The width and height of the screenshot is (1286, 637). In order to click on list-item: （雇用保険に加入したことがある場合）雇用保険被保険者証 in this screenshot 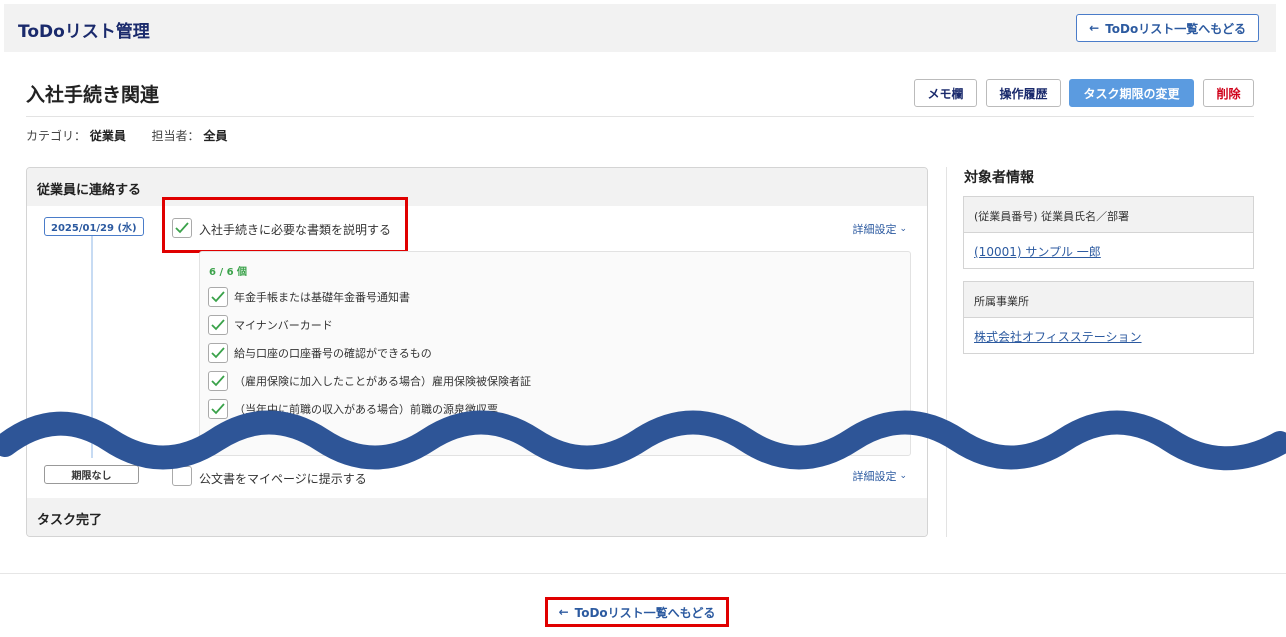, I will do `click(369, 381)`.